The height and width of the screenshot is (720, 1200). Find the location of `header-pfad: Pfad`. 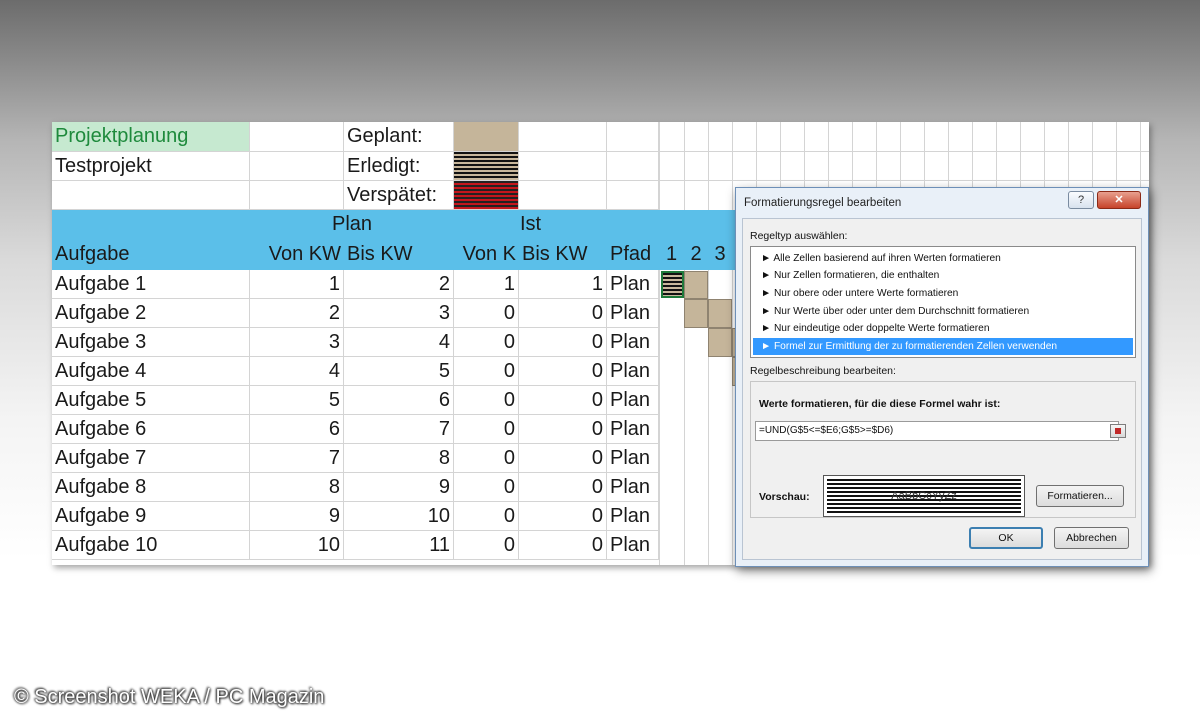

header-pfad: Pfad is located at coordinates (633, 255).